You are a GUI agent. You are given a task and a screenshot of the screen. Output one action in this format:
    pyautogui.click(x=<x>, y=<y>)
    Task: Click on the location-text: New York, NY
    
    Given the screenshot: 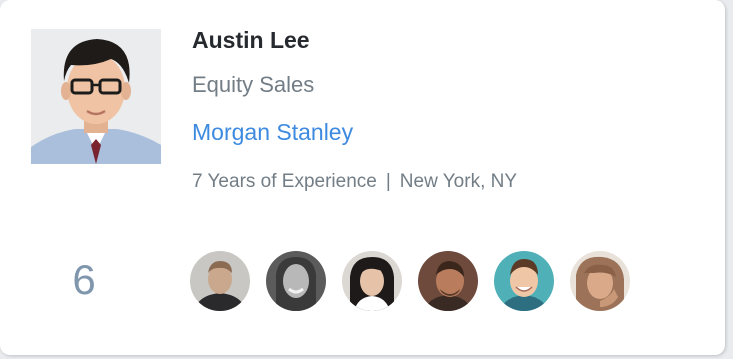 What is the action you would take?
    pyautogui.click(x=458, y=181)
    